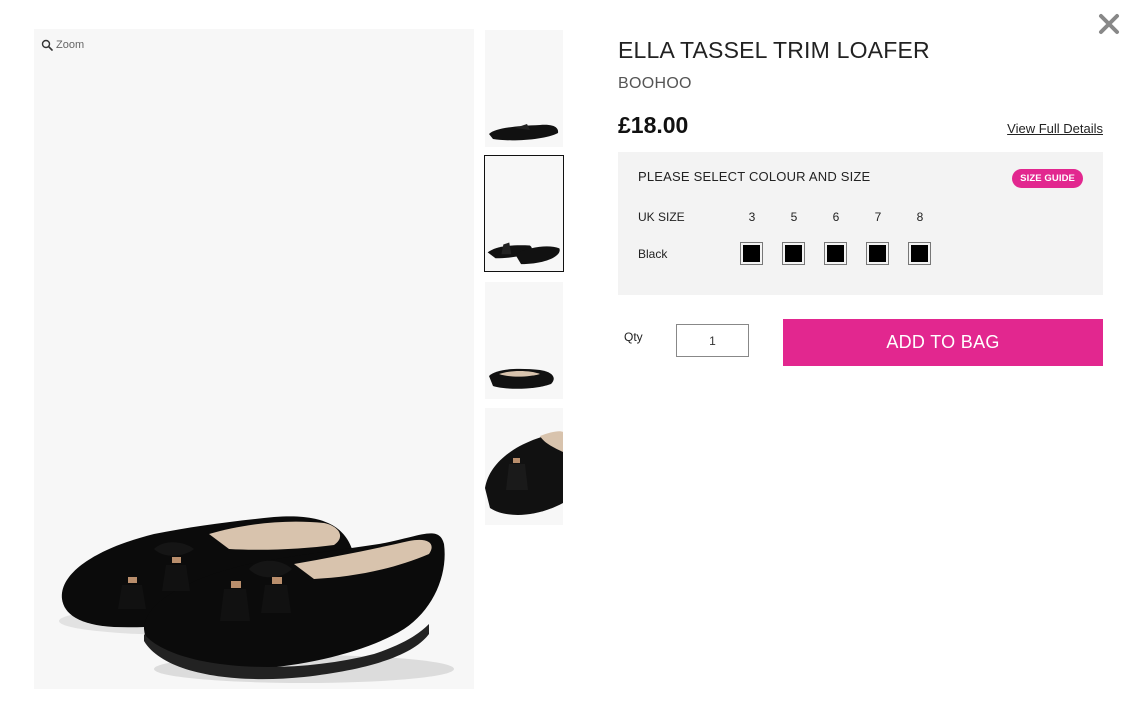 The width and height of the screenshot is (1136, 720). Describe the element at coordinates (653, 254) in the screenshot. I see `colour-black-label: Black` at that location.